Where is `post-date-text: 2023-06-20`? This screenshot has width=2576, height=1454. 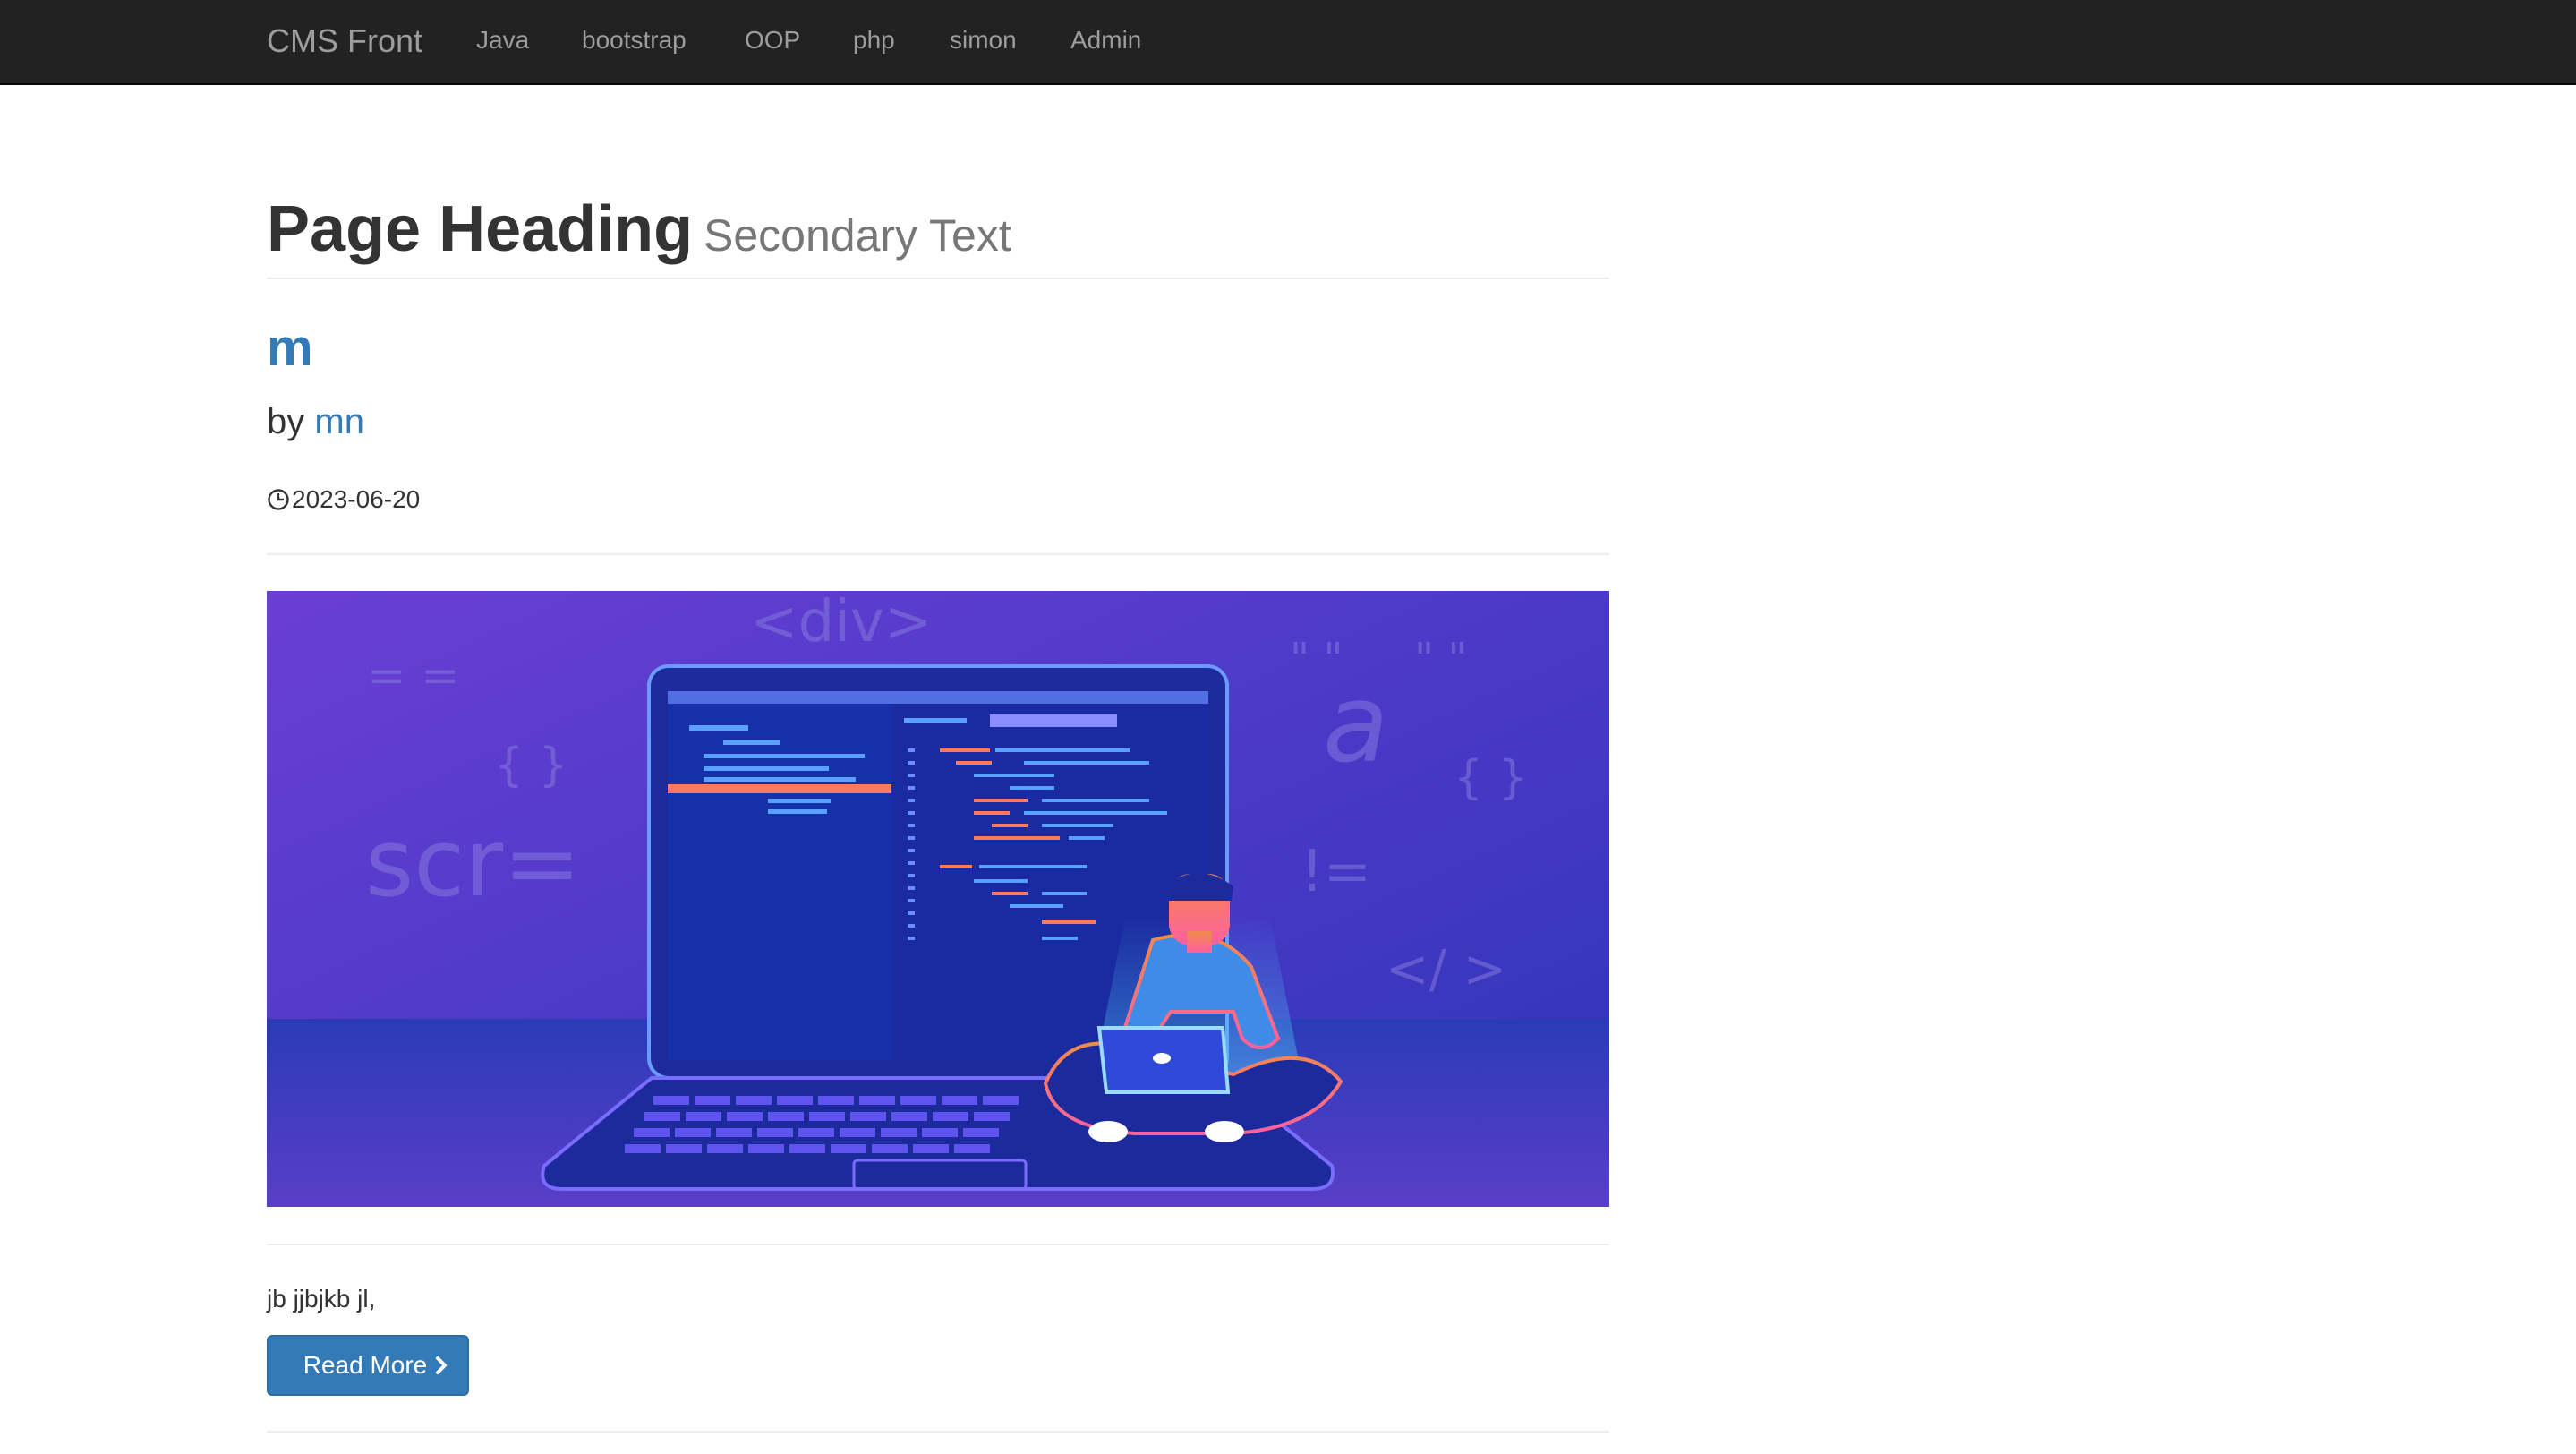 post-date-text: 2023-06-20 is located at coordinates (356, 499).